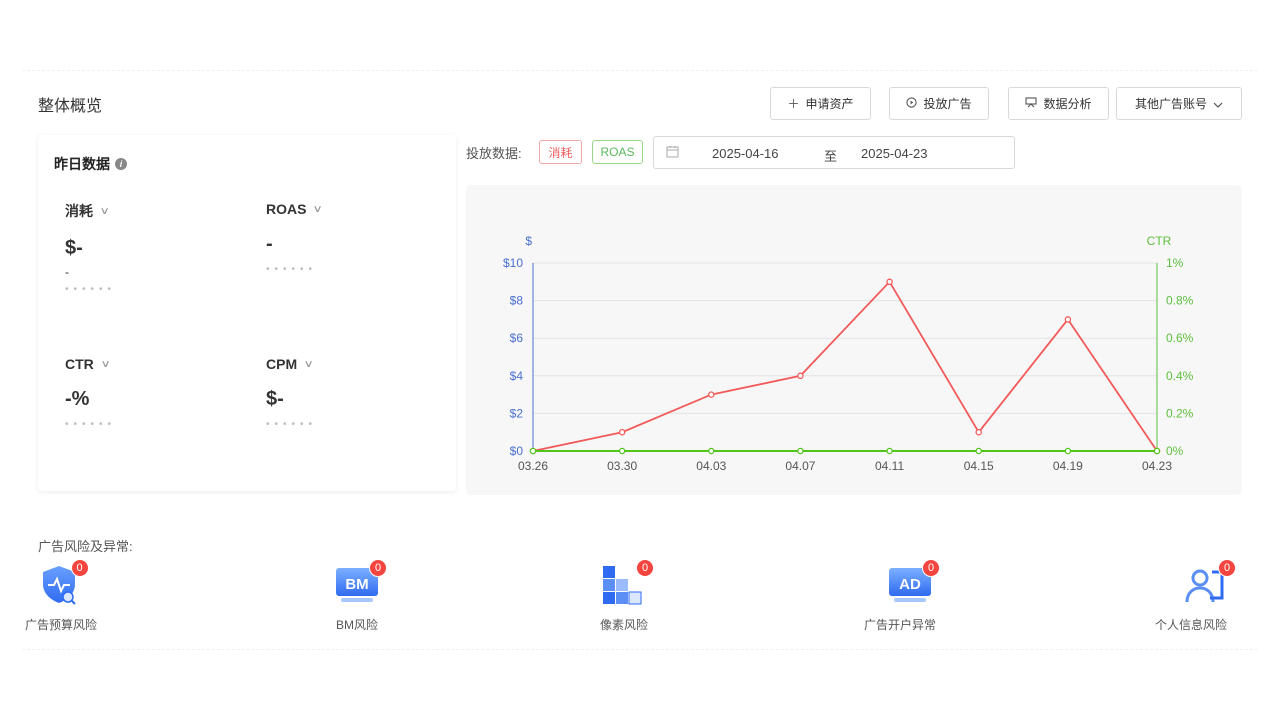 Image resolution: width=1280 pixels, height=720 pixels. I want to click on left-tick-label: $10, so click(513, 263).